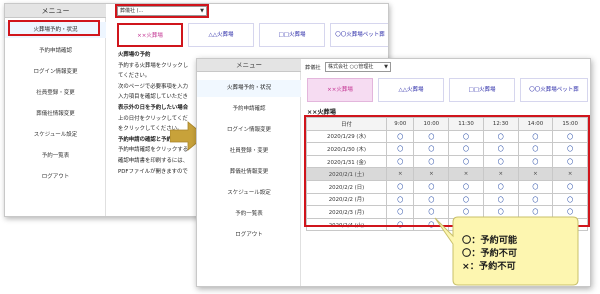 Image resolution: width=600 pixels, height=294 pixels. I want to click on instruction-line: PDFファイルが開きますので, so click(153, 171).